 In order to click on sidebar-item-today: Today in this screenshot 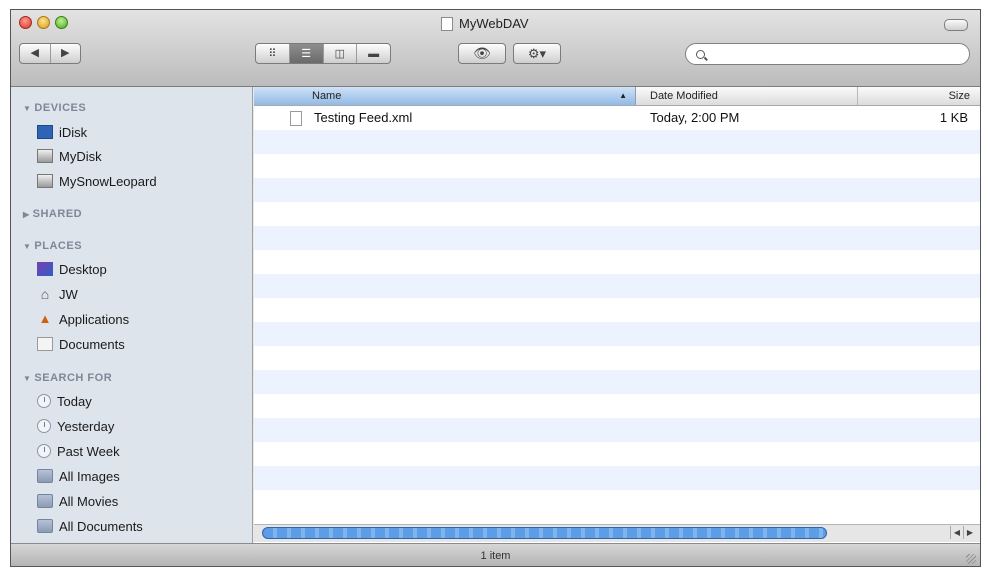, I will do `click(64, 401)`.